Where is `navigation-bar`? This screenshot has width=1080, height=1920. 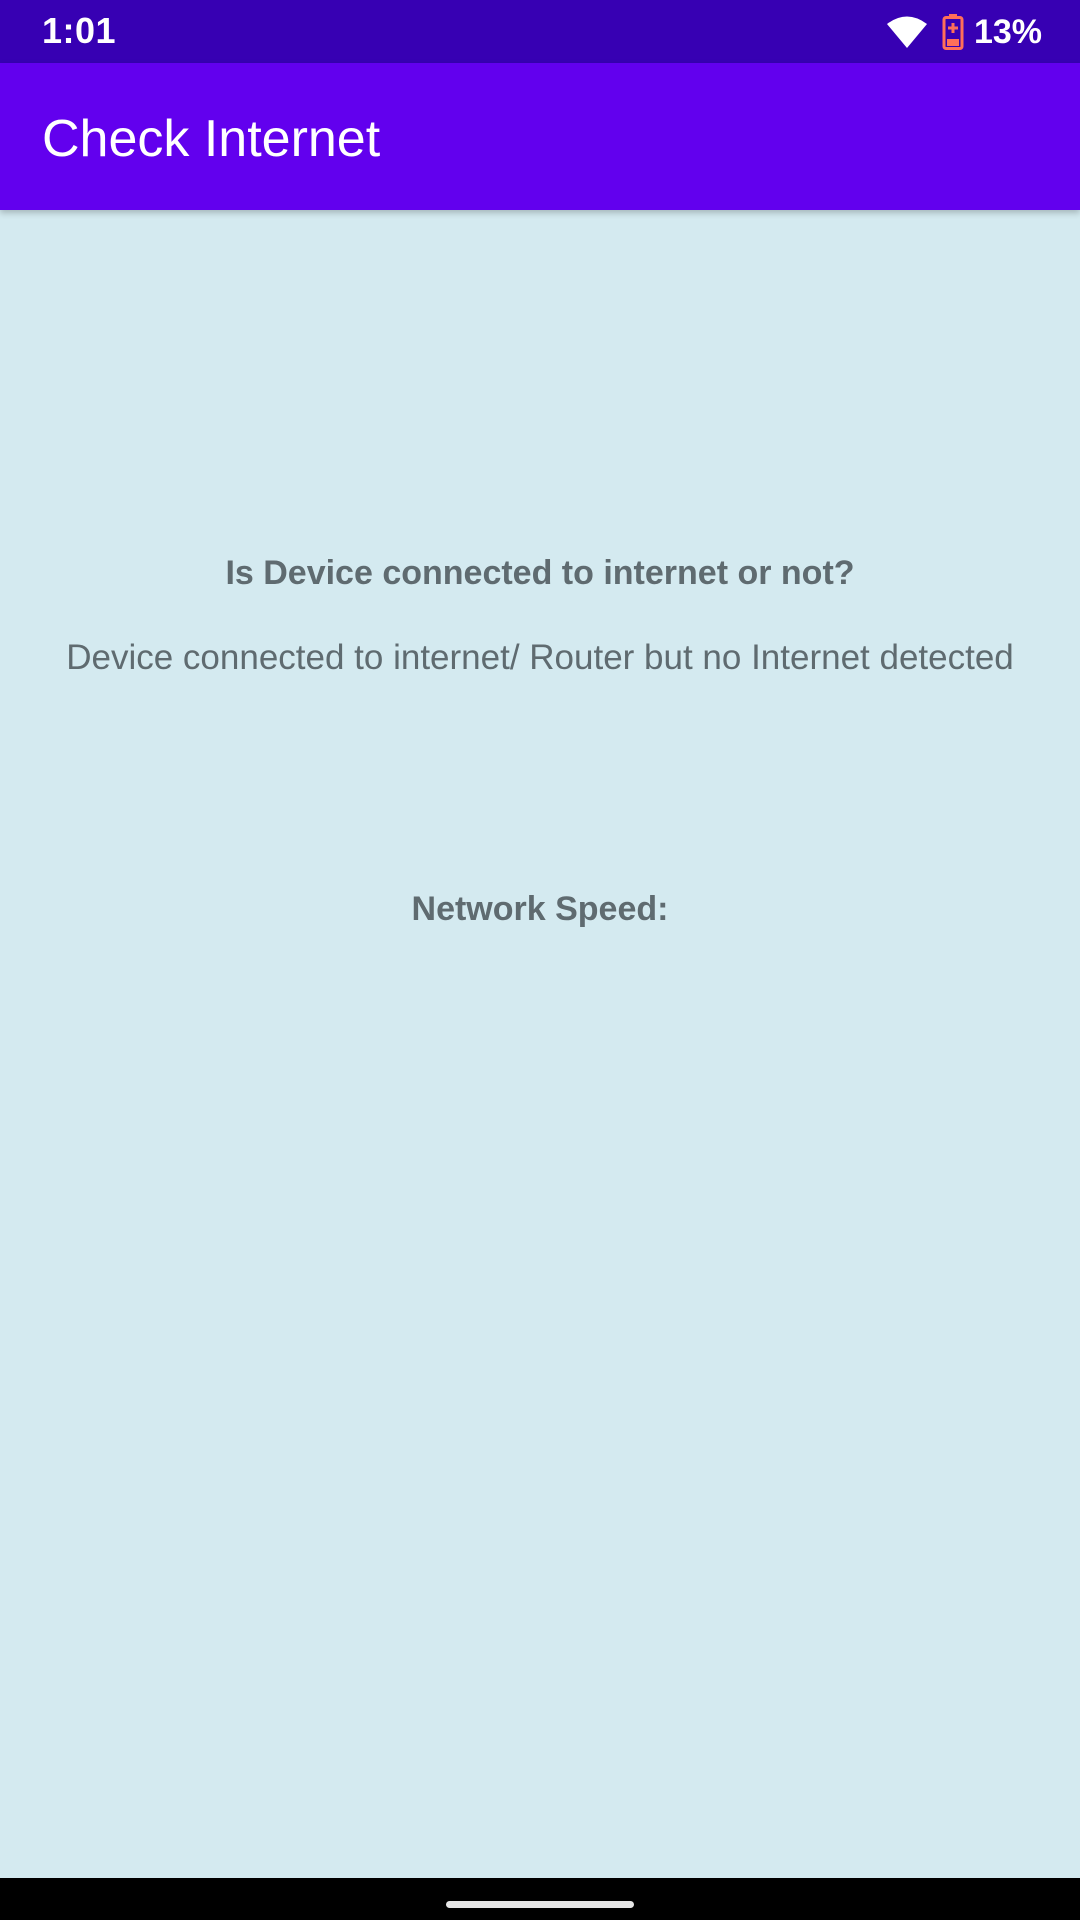
navigation-bar is located at coordinates (540, 1899).